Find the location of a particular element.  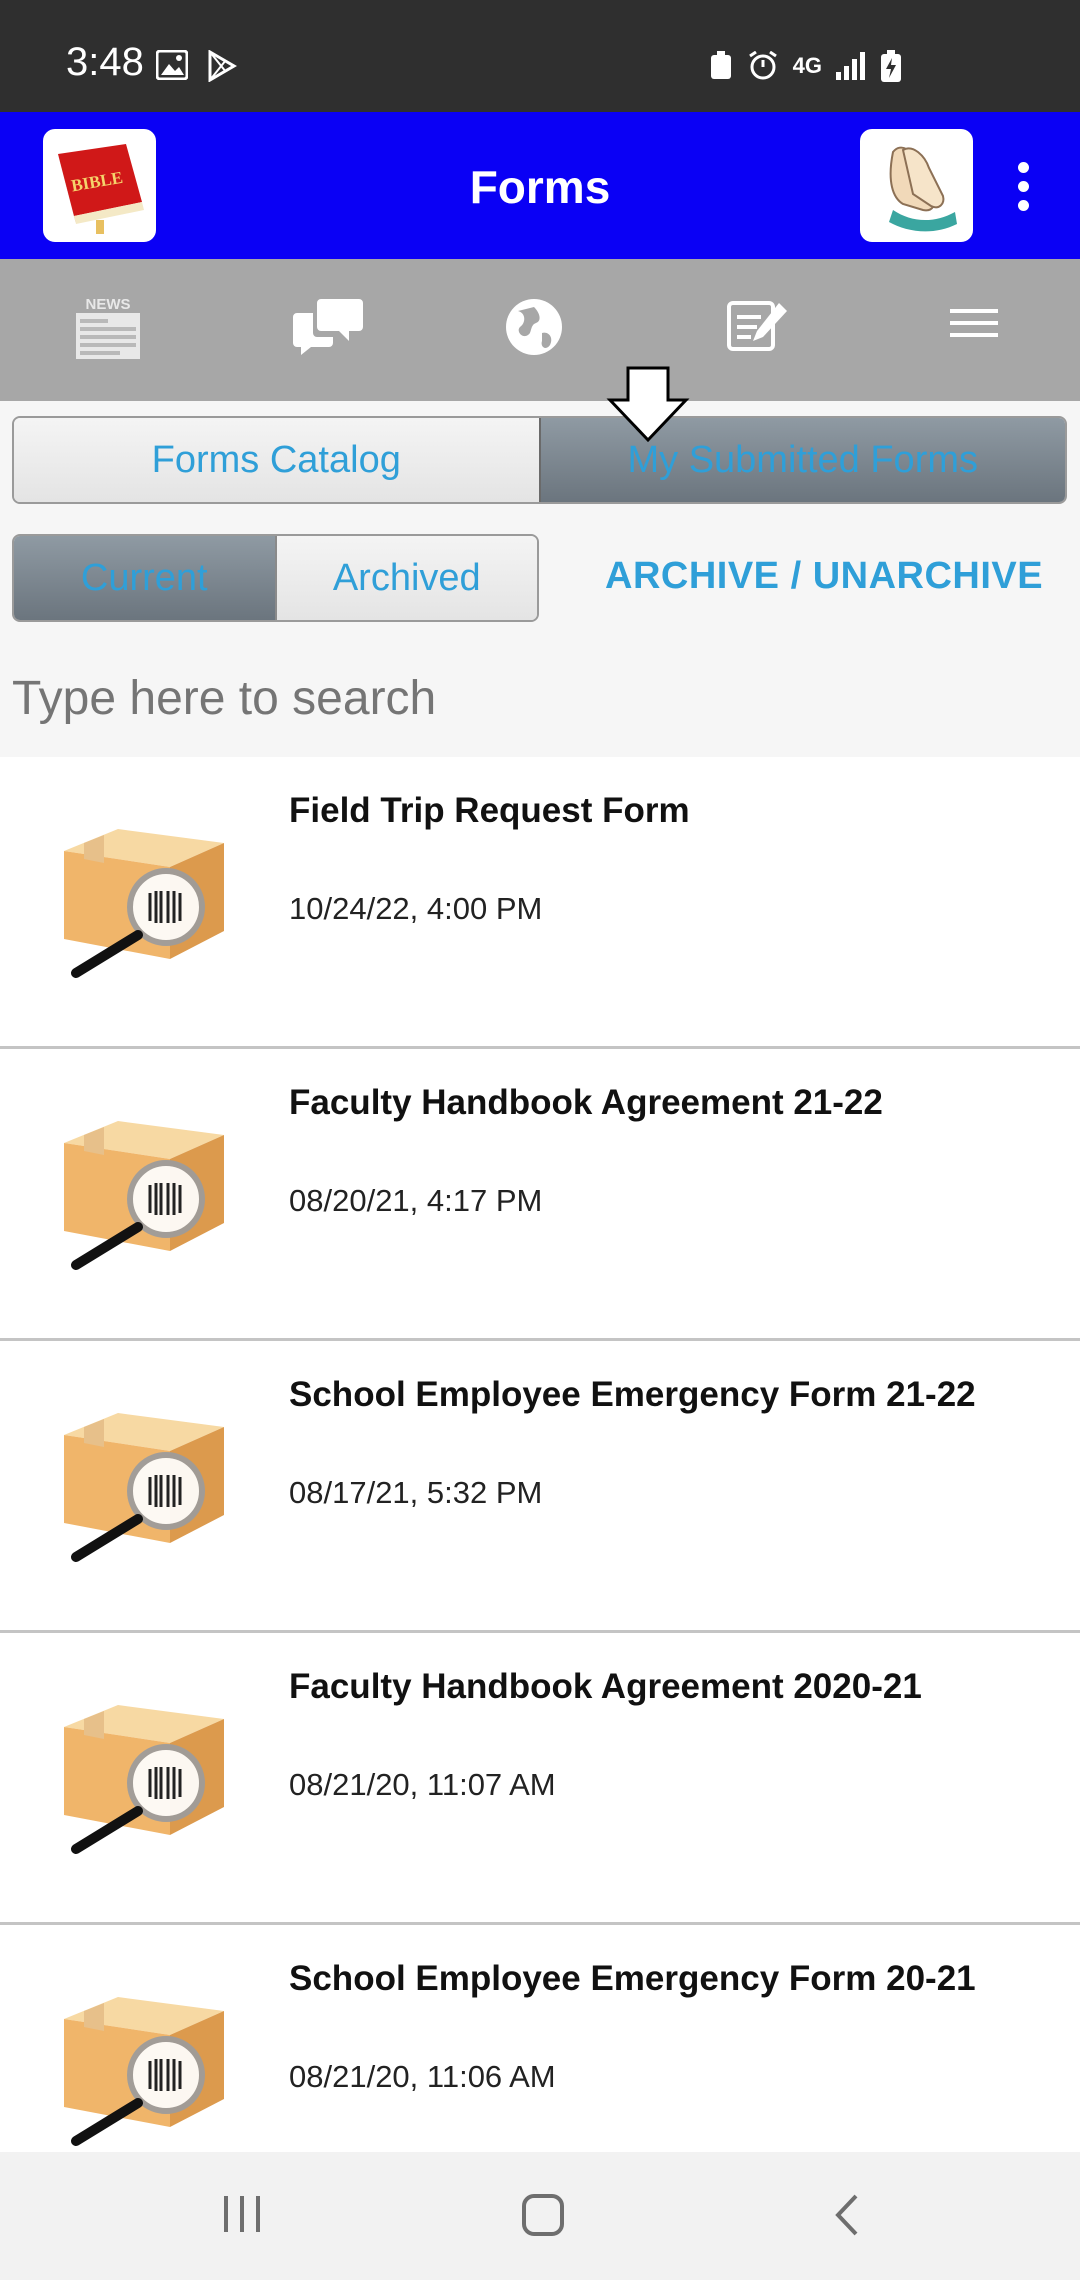

recent-apps-icon is located at coordinates (243, 2216).